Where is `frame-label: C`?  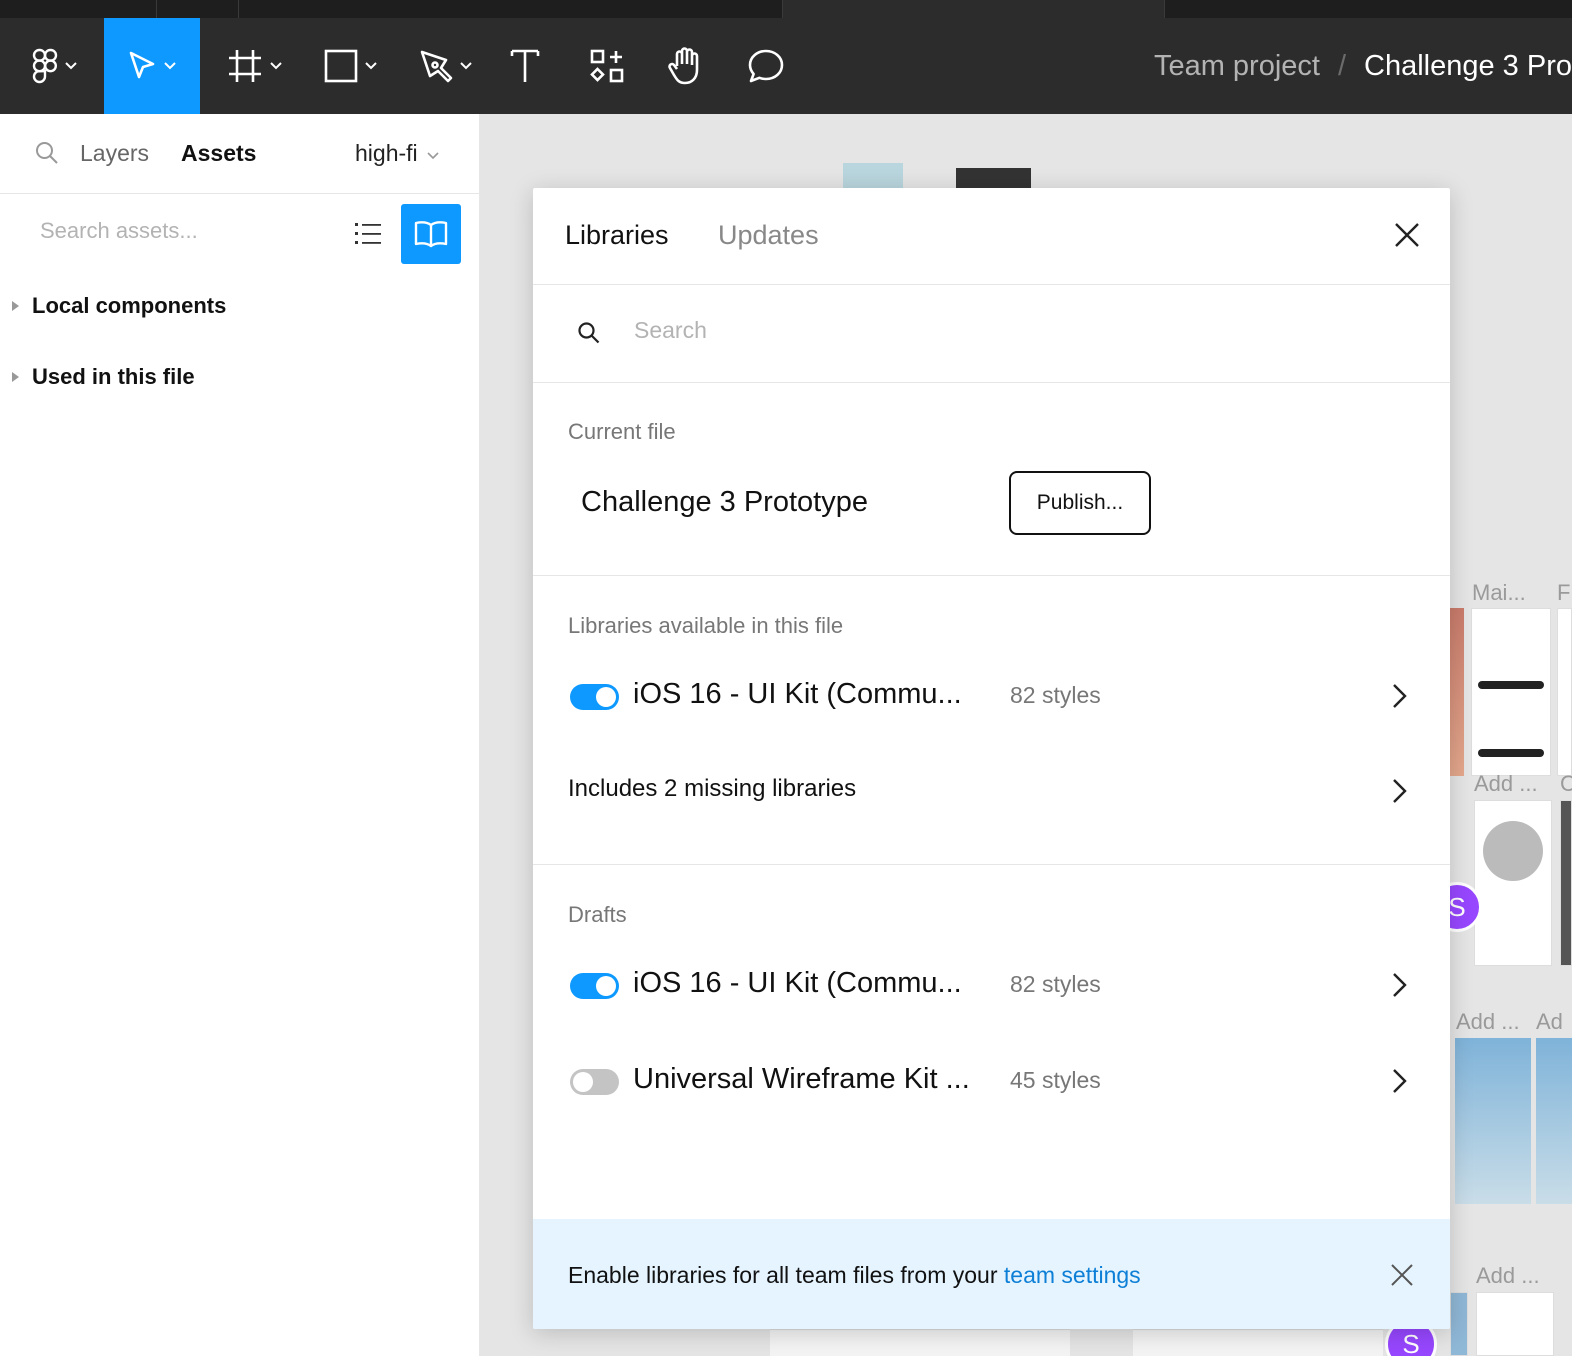
frame-label: C is located at coordinates (1566, 784).